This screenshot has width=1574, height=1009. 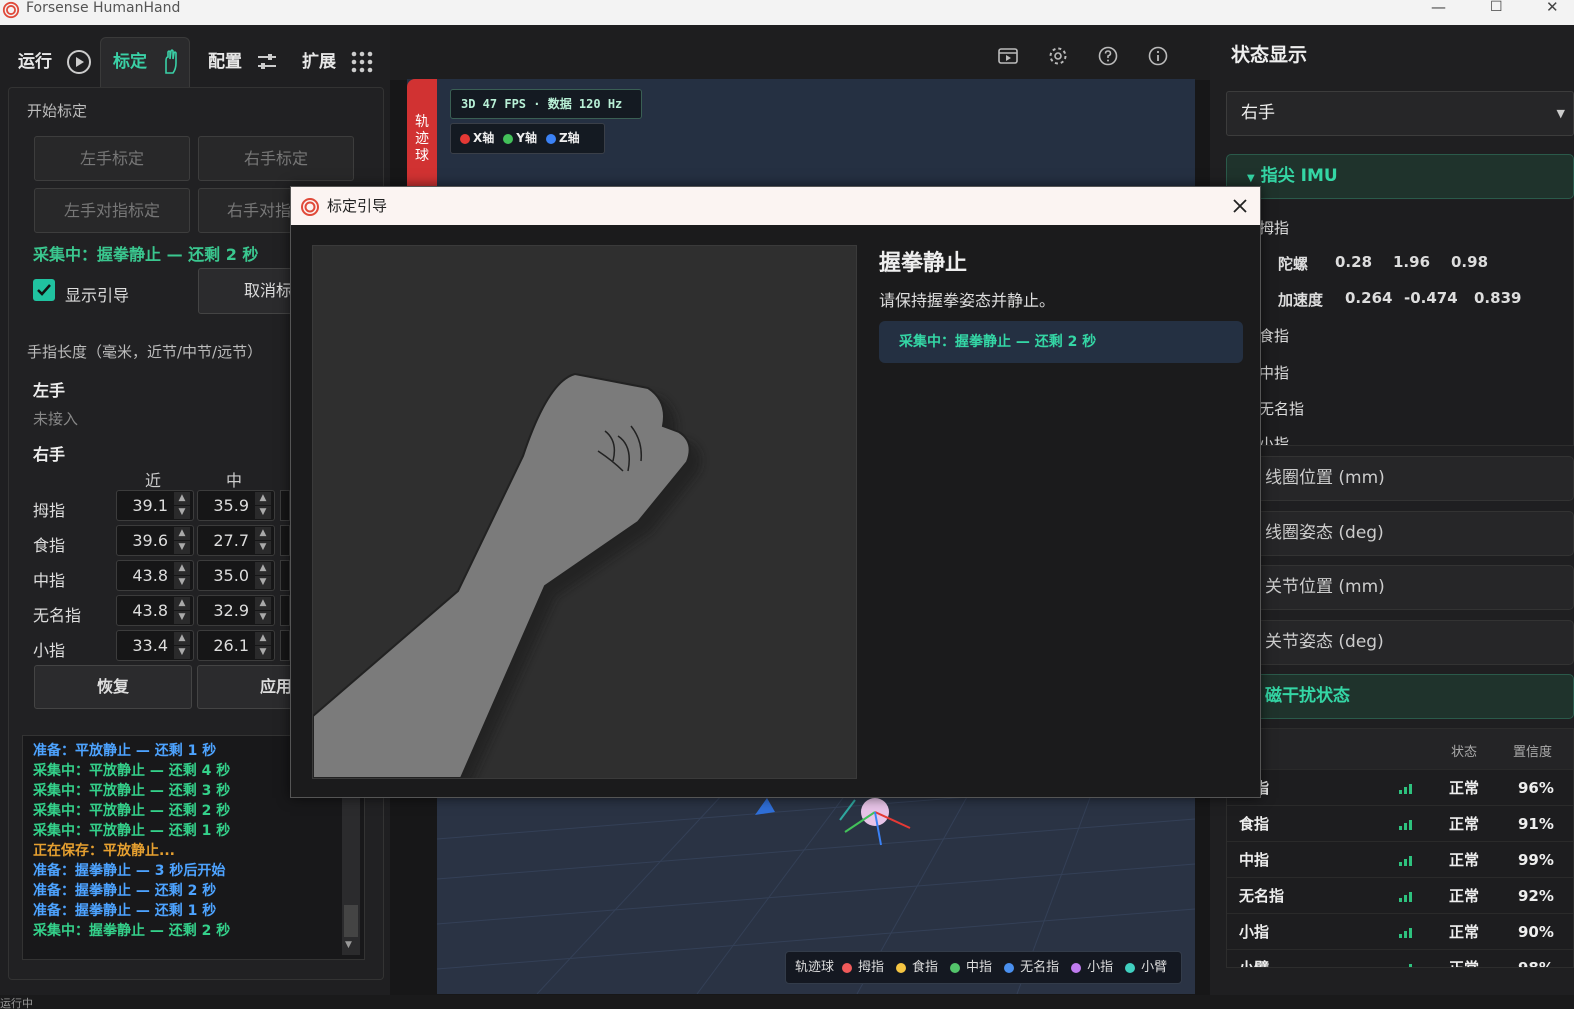 I want to click on finger-length-spinbox-mid: 32.9 ▲ ▼, so click(x=236, y=610).